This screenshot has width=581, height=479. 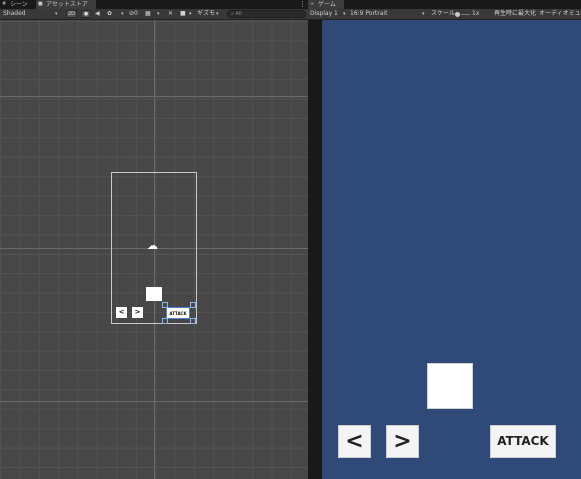 What do you see at coordinates (232, 14) in the screenshot?
I see `search-icon: ⌕` at bounding box center [232, 14].